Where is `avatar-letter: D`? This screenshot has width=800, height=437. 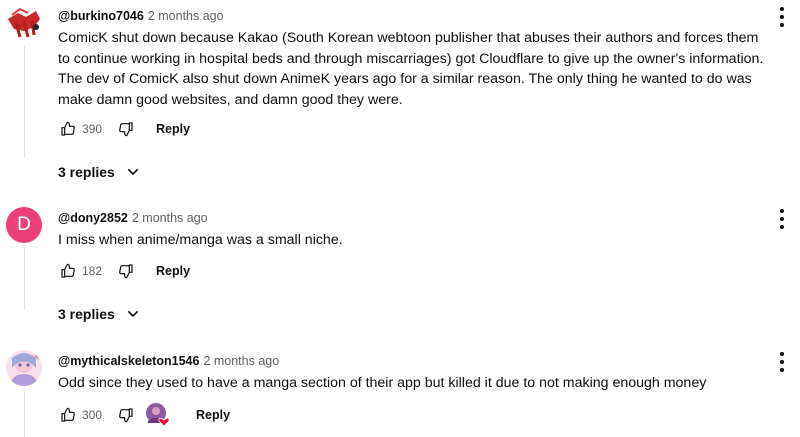 avatar-letter: D is located at coordinates (24, 224).